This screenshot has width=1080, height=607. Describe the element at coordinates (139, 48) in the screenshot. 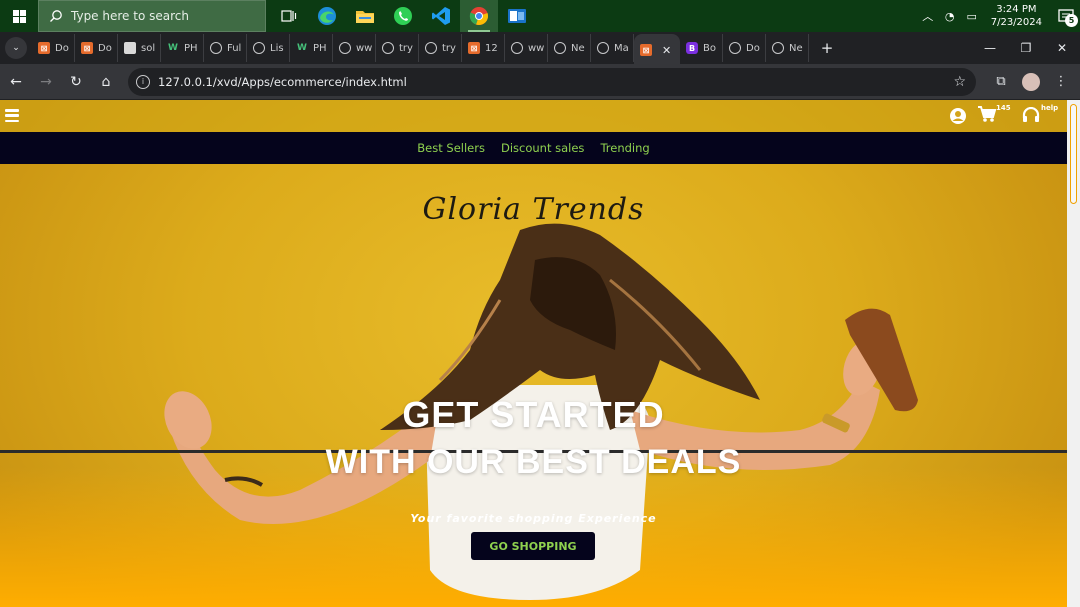

I see `browser-tab: sol` at that location.